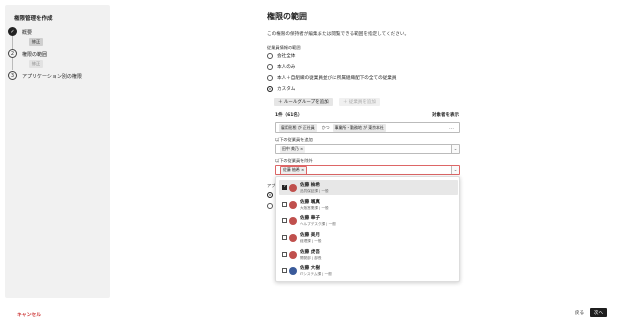 Image resolution: width=625 pixels, height=322 pixels. What do you see at coordinates (368, 270) in the screenshot?
I see `dropdown-option: 佐藤 大樹 ITシステム課 | 一般` at bounding box center [368, 270].